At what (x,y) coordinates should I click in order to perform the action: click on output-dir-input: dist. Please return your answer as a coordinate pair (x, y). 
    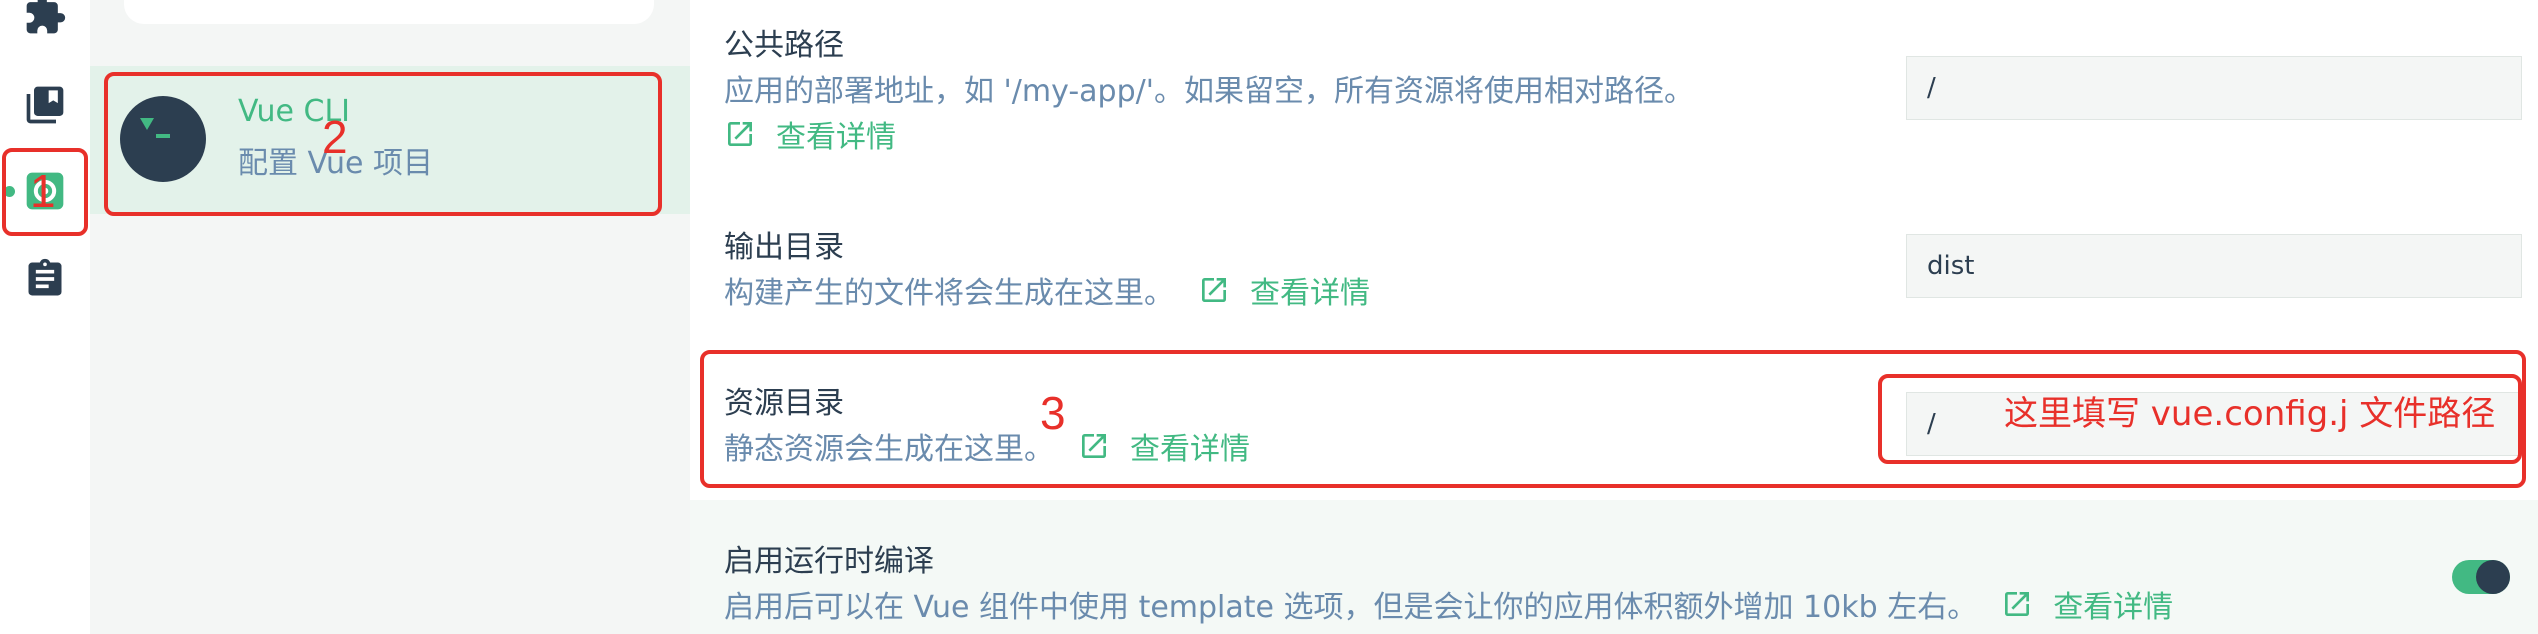
    Looking at the image, I should click on (2214, 266).